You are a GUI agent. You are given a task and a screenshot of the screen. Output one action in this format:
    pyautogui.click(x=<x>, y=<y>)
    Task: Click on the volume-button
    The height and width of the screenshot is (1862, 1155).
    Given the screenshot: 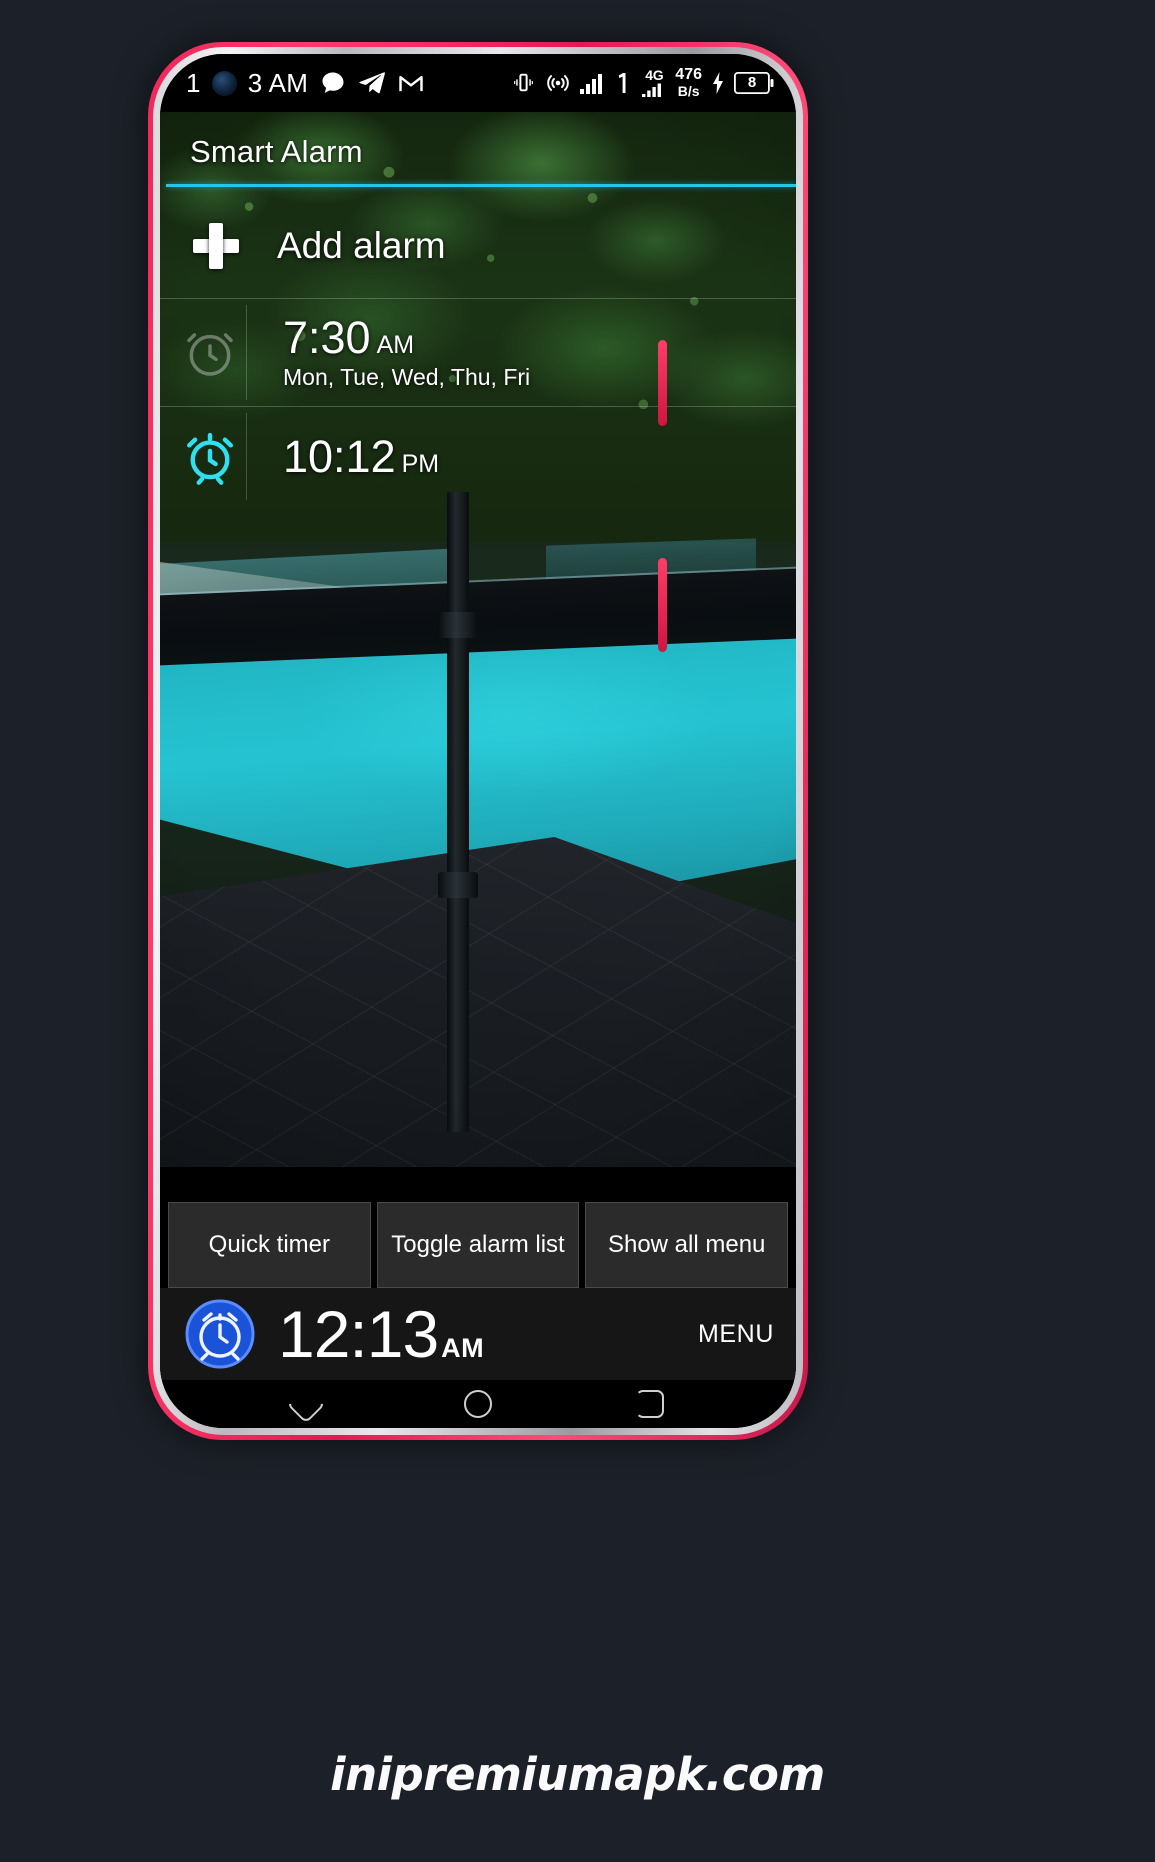 What is the action you would take?
    pyautogui.click(x=662, y=383)
    